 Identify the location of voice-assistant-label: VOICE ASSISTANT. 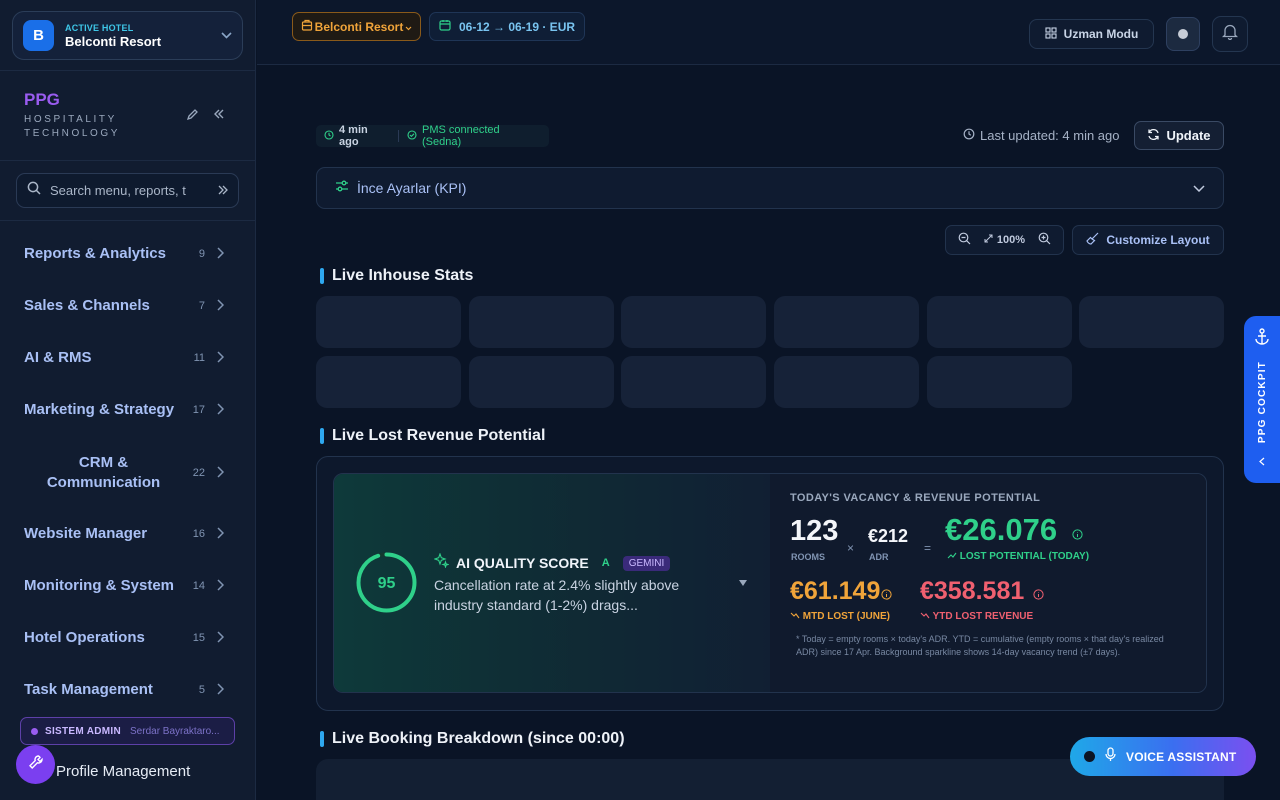
(1181, 756).